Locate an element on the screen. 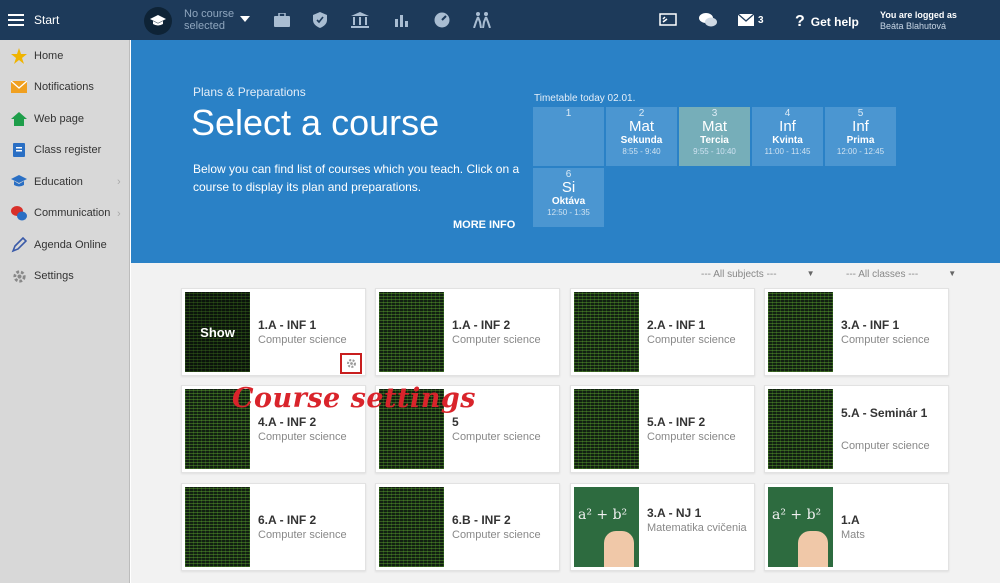  slot-subject: Si is located at coordinates (568, 187).